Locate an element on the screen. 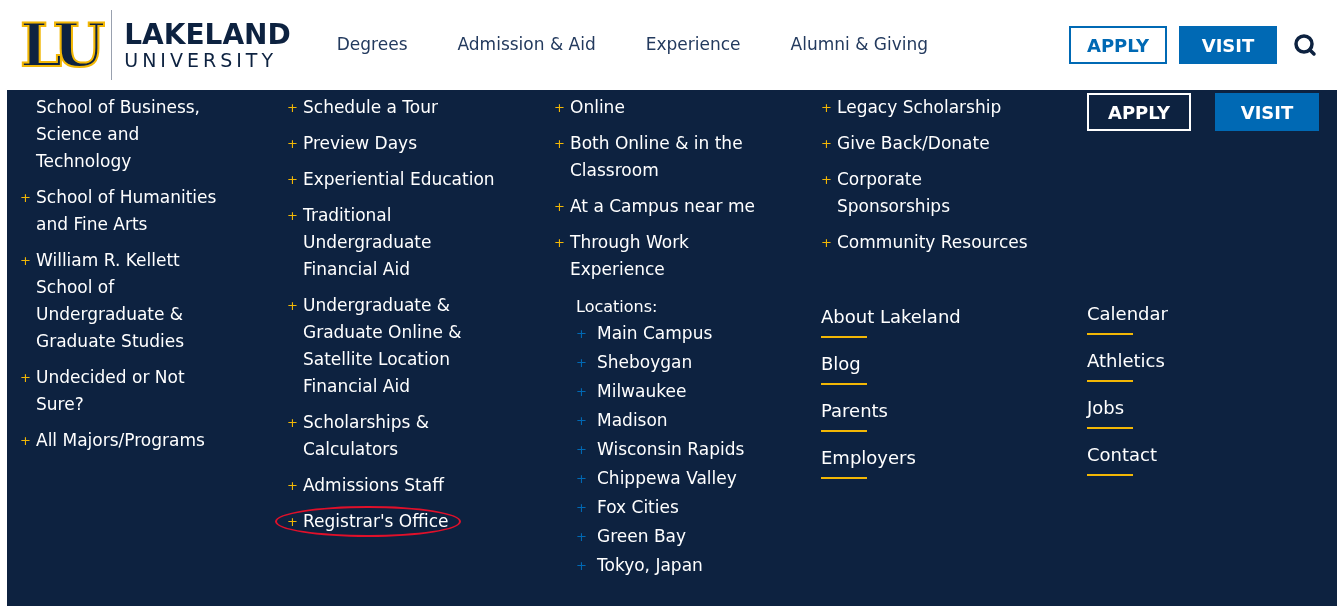  menu-button: APPLY is located at coordinates (1139, 112).